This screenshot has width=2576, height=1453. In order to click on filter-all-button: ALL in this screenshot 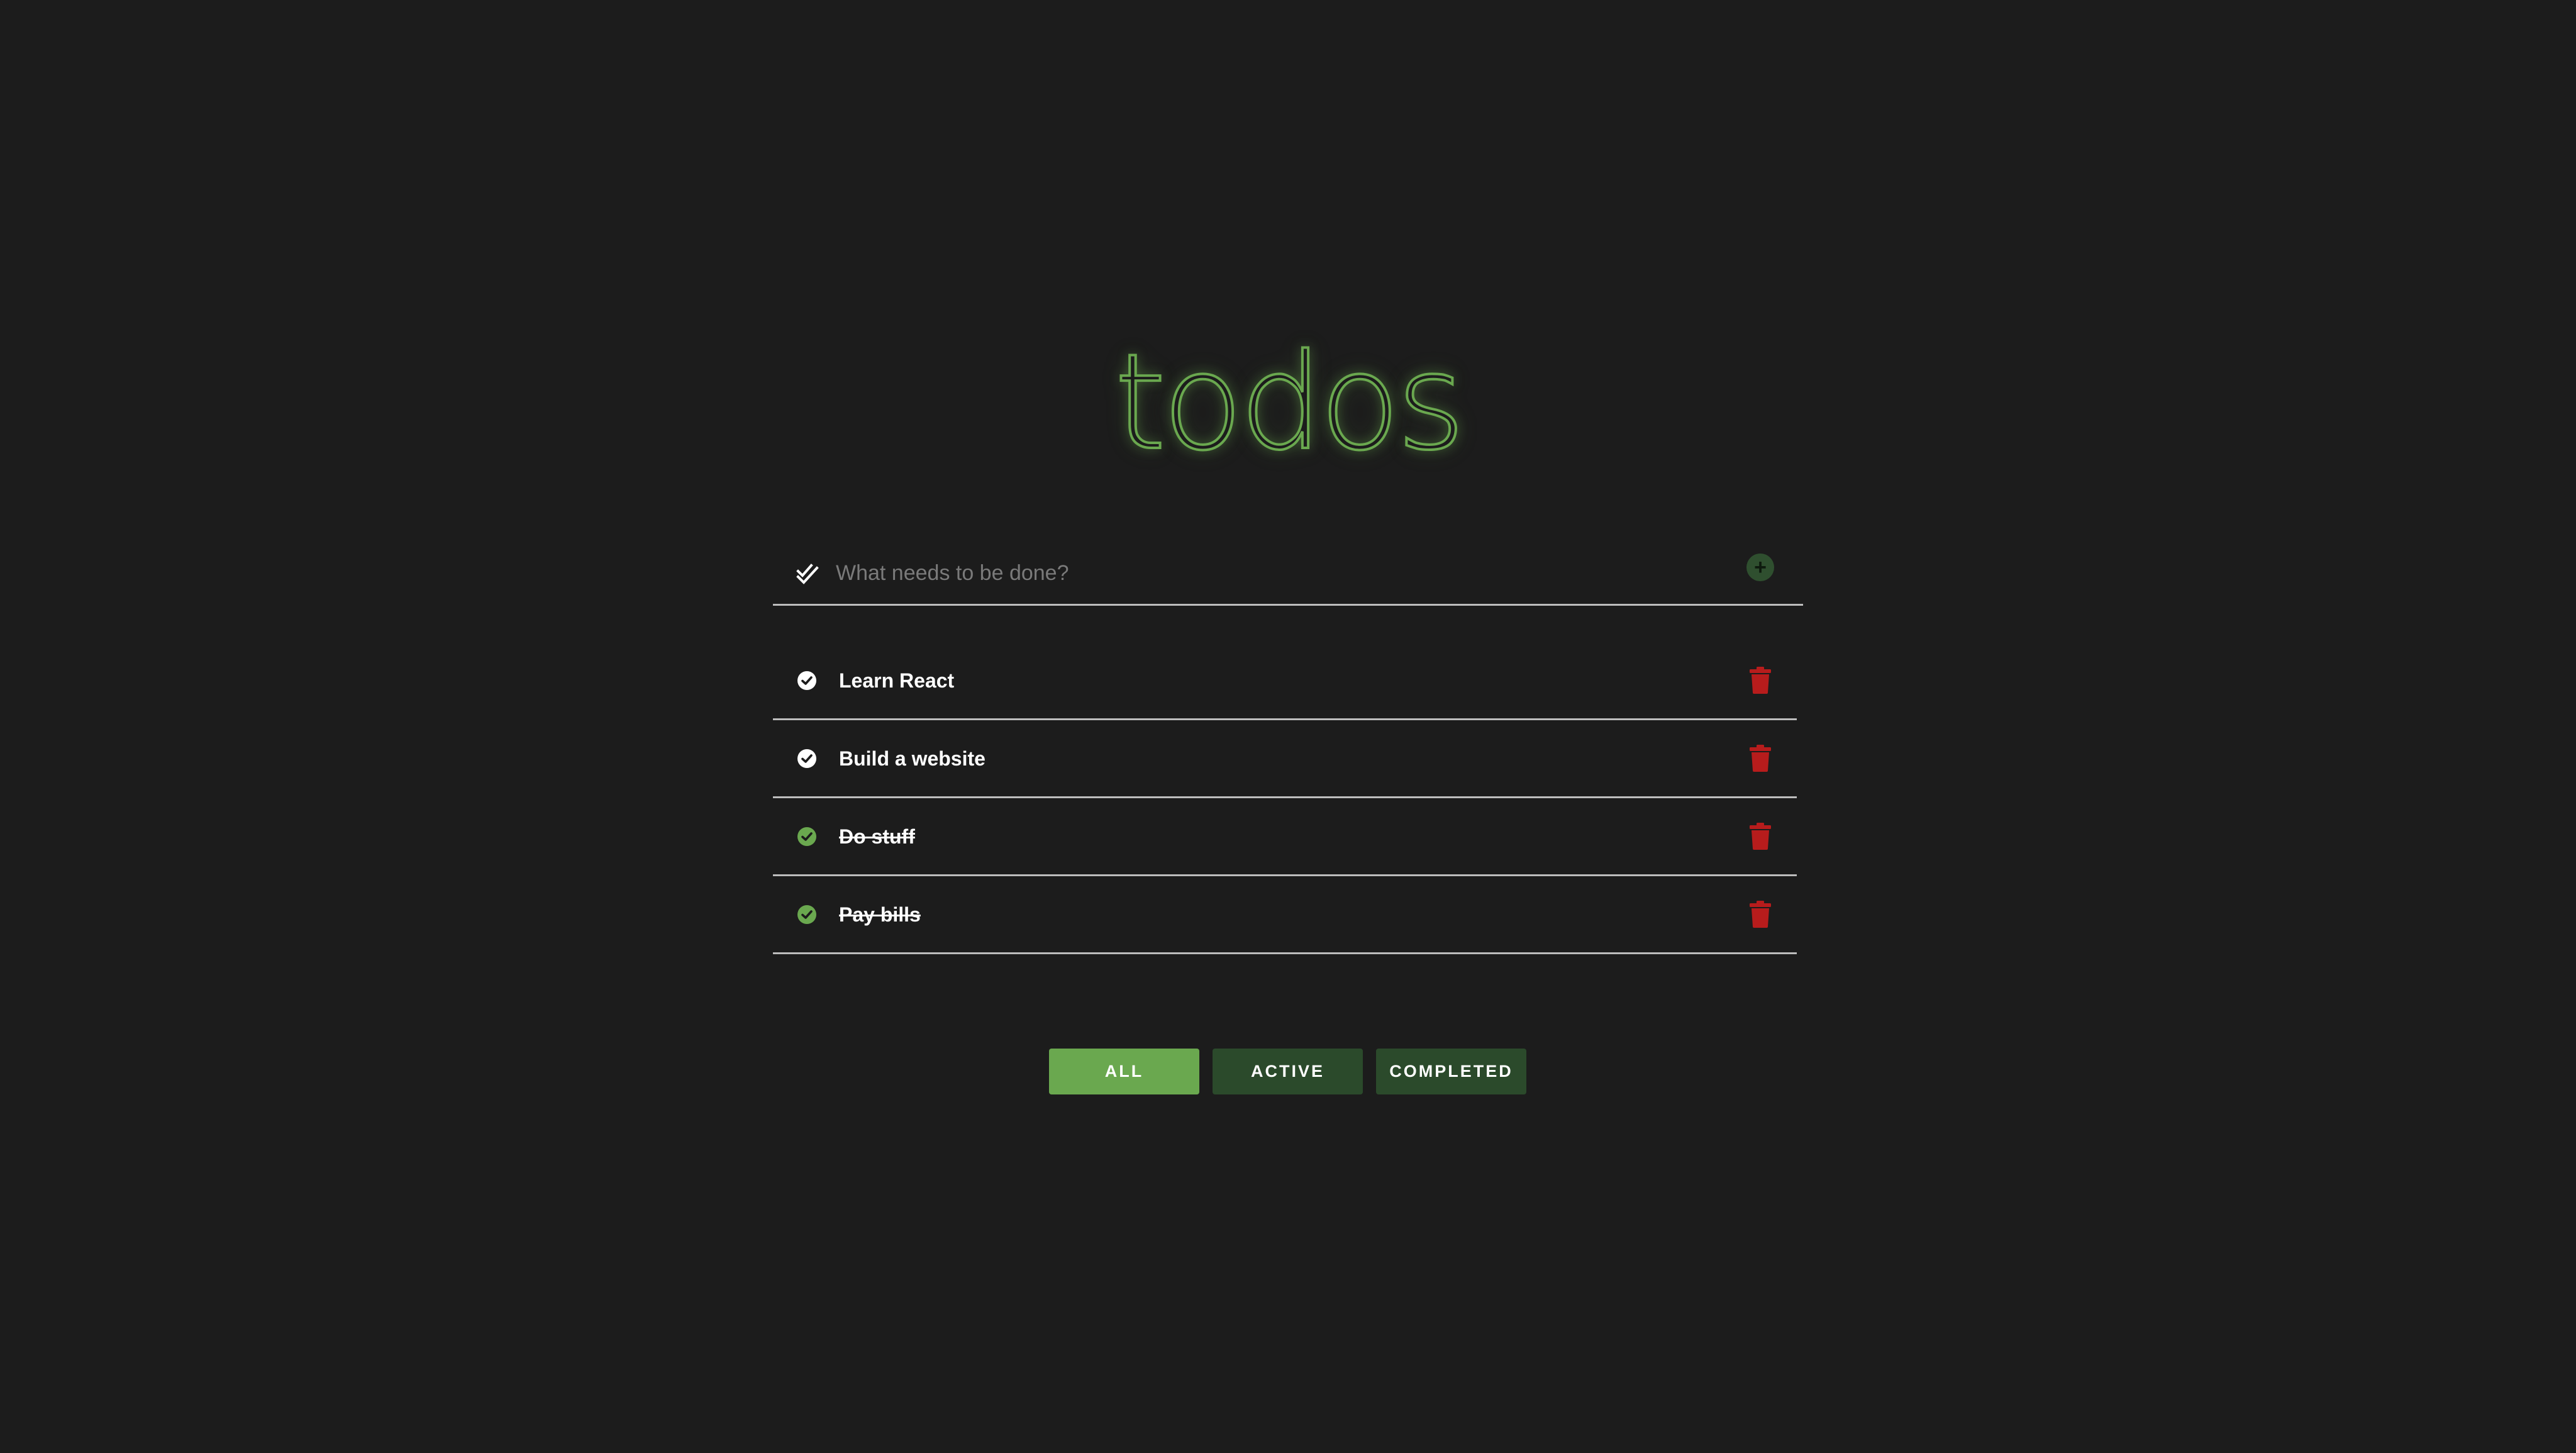, I will do `click(1124, 1071)`.